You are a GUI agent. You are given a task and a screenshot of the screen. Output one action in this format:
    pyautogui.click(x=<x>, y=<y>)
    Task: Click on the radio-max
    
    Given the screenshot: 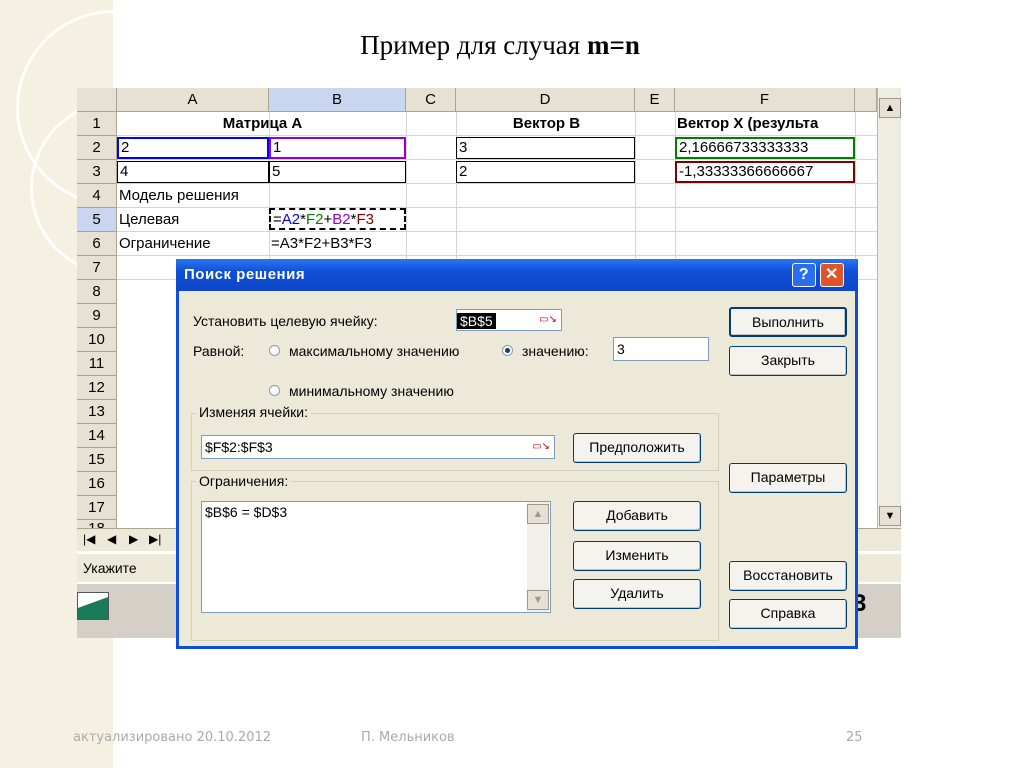 What is the action you would take?
    pyautogui.click(x=274, y=350)
    